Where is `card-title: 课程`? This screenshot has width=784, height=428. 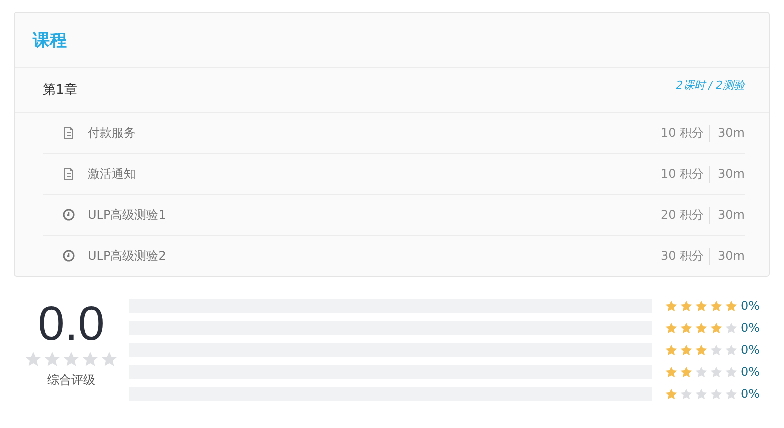
card-title: 课程 is located at coordinates (50, 41).